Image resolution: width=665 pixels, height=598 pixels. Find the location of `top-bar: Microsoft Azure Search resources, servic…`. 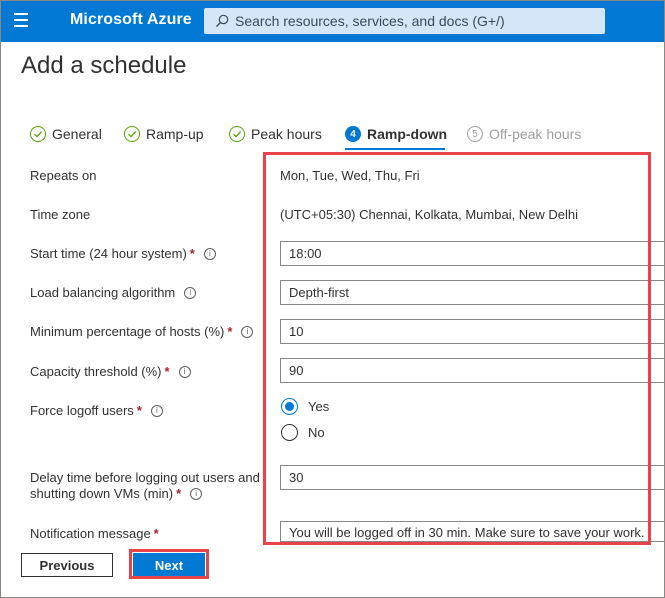

top-bar: Microsoft Azure Search resources, servic… is located at coordinates (332, 21).